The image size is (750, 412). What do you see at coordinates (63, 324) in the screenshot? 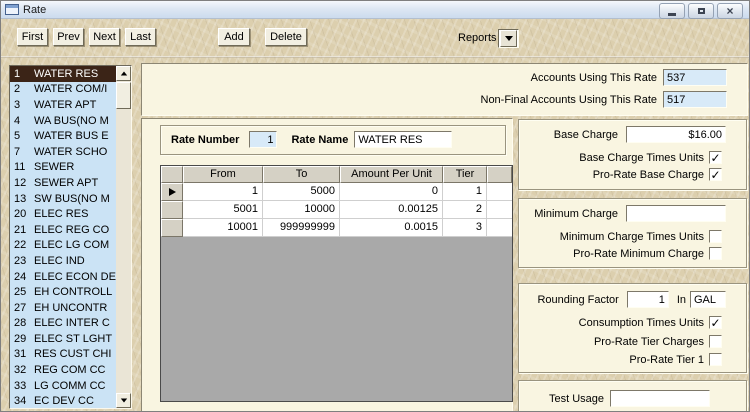
I see `list-item: 28 ELEC INTER C` at bounding box center [63, 324].